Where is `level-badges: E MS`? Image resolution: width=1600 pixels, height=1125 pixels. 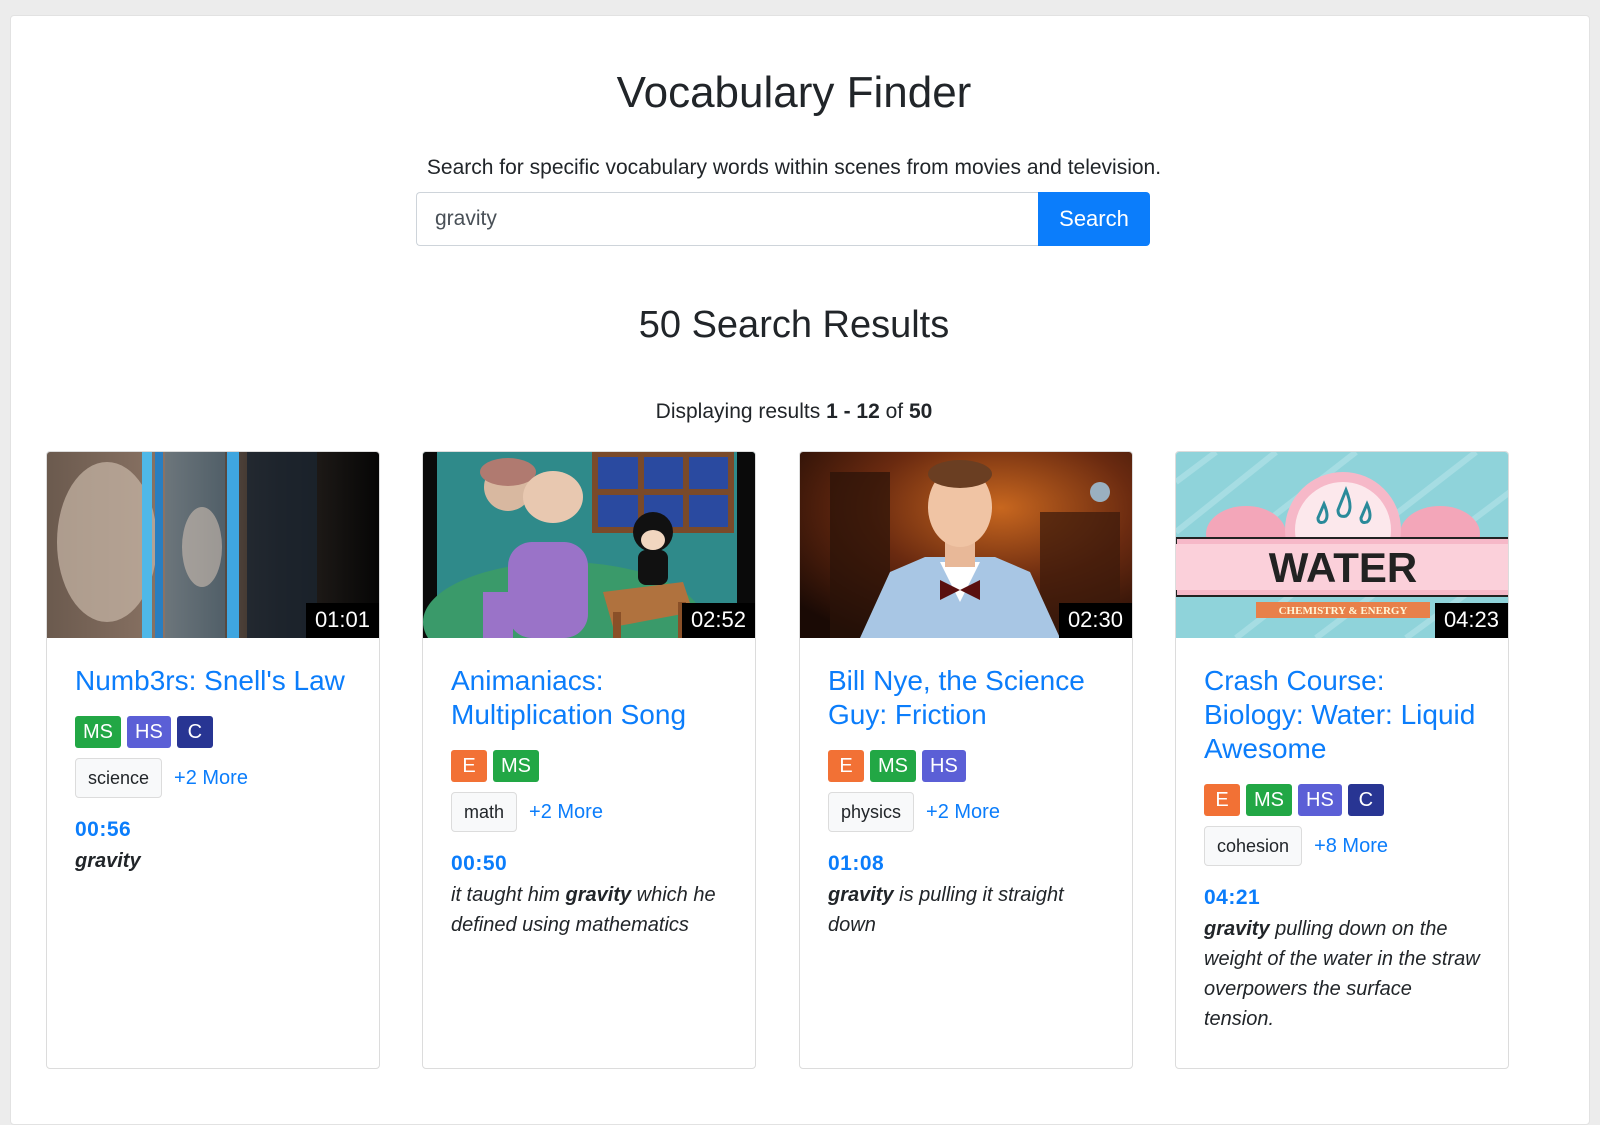 level-badges: E MS is located at coordinates (589, 766).